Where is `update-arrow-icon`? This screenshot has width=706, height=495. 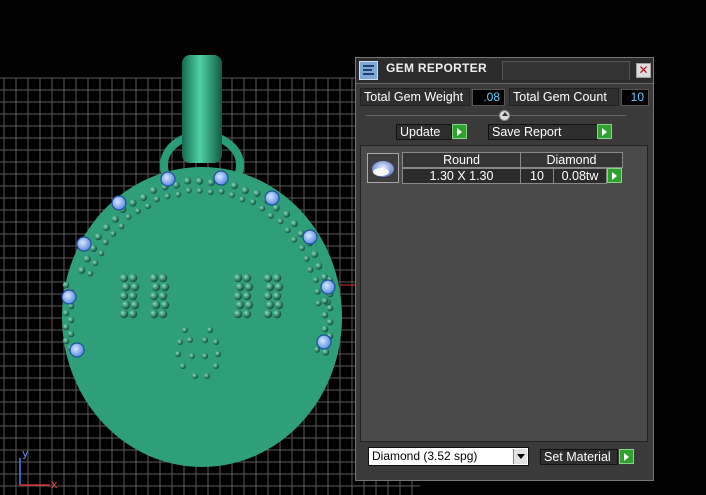
update-arrow-icon is located at coordinates (459, 131).